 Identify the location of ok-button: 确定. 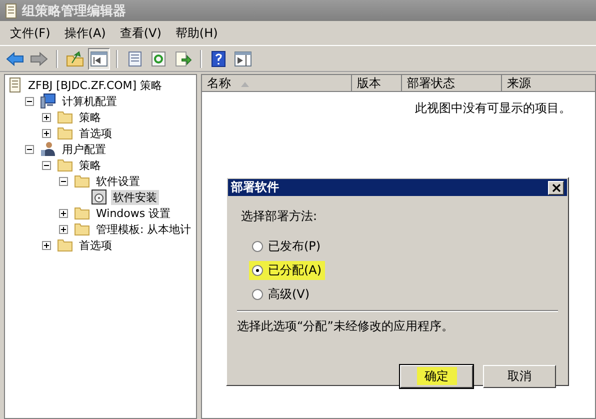
(436, 376).